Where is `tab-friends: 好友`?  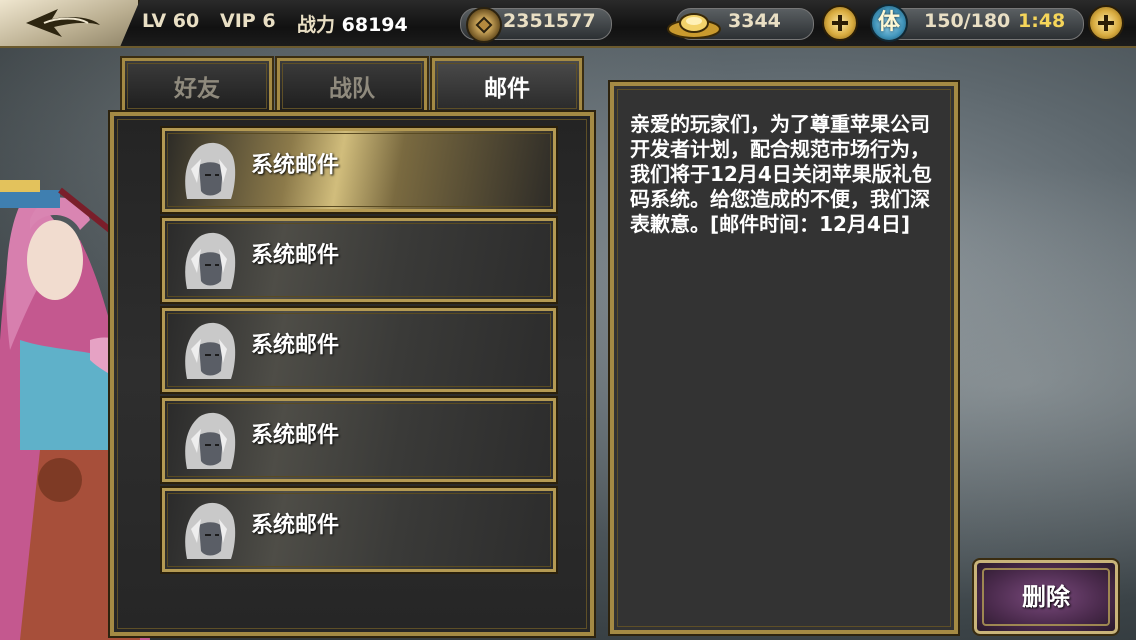
tab-friends: 好友 is located at coordinates (197, 86).